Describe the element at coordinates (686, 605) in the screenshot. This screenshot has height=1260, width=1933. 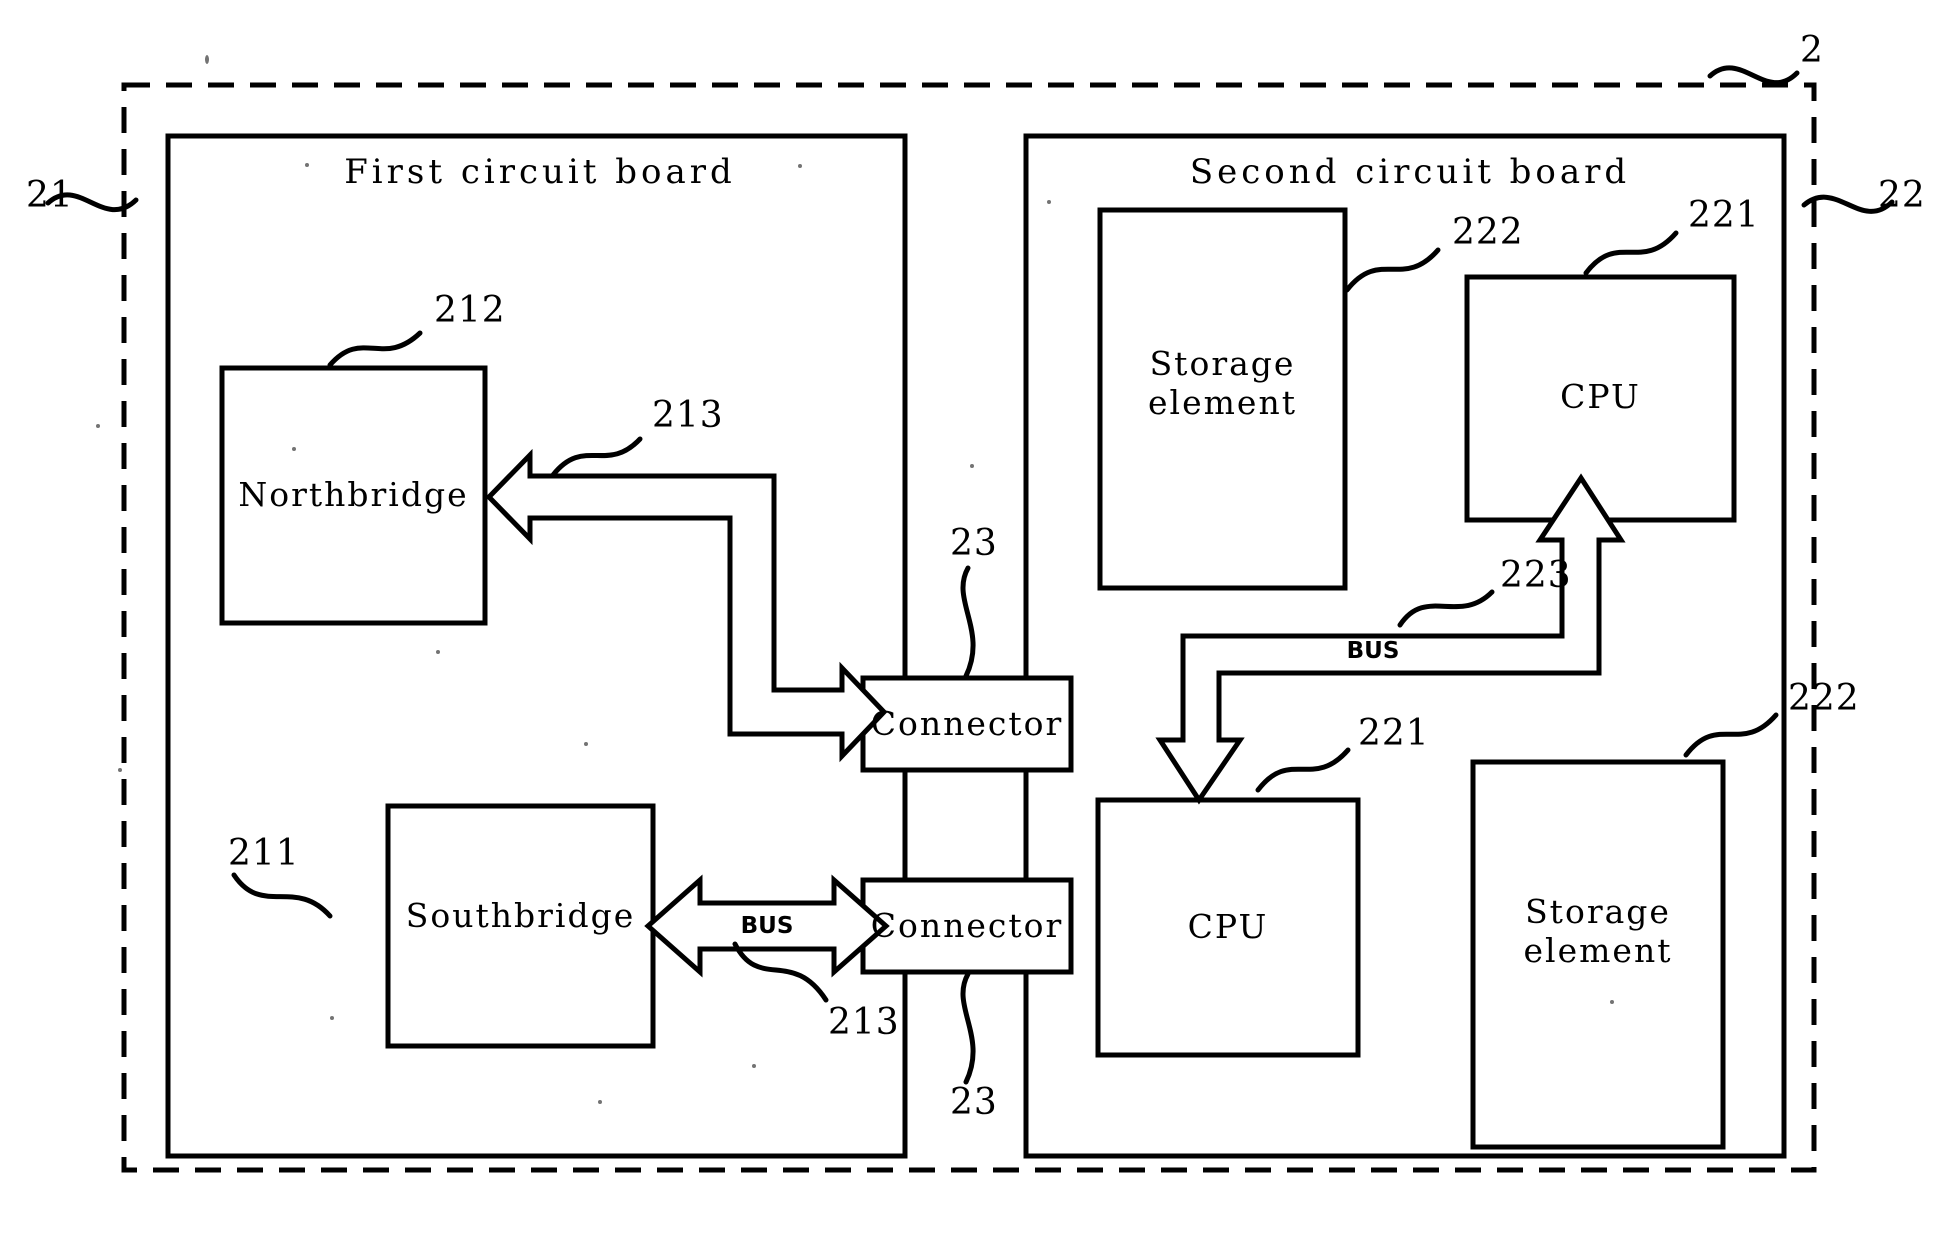
I see `bus-213-northbridge-connector-pipe` at that location.